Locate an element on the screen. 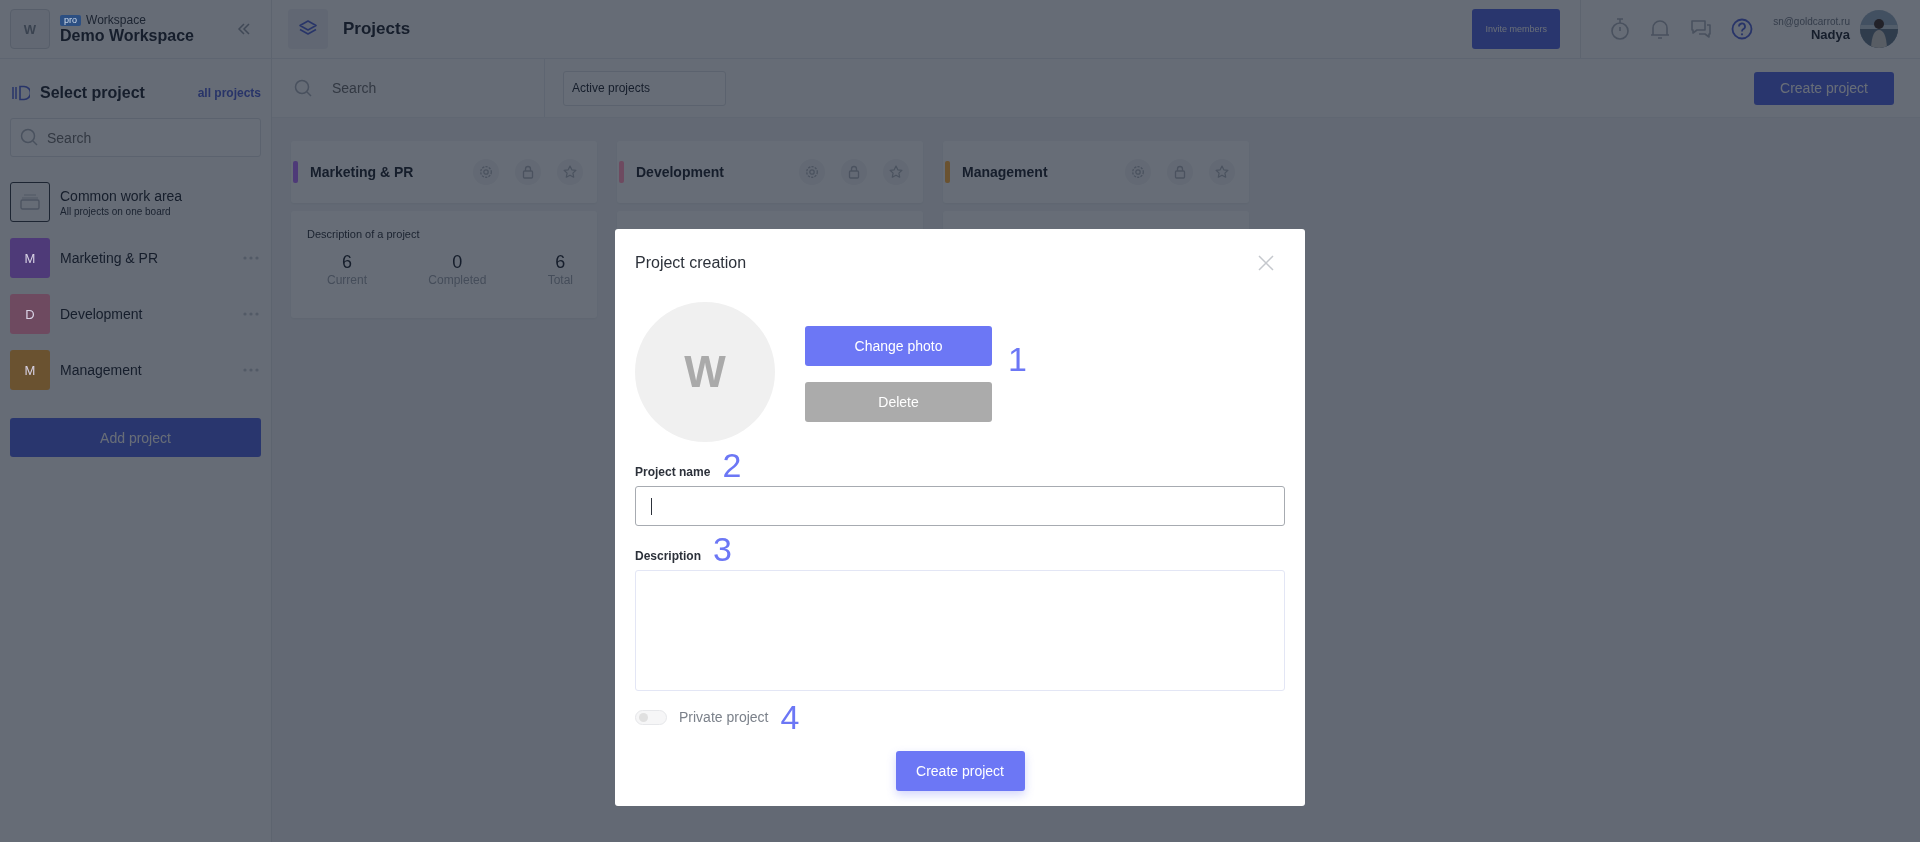 The image size is (1920, 842). change-photo-button: Change photo is located at coordinates (898, 346).